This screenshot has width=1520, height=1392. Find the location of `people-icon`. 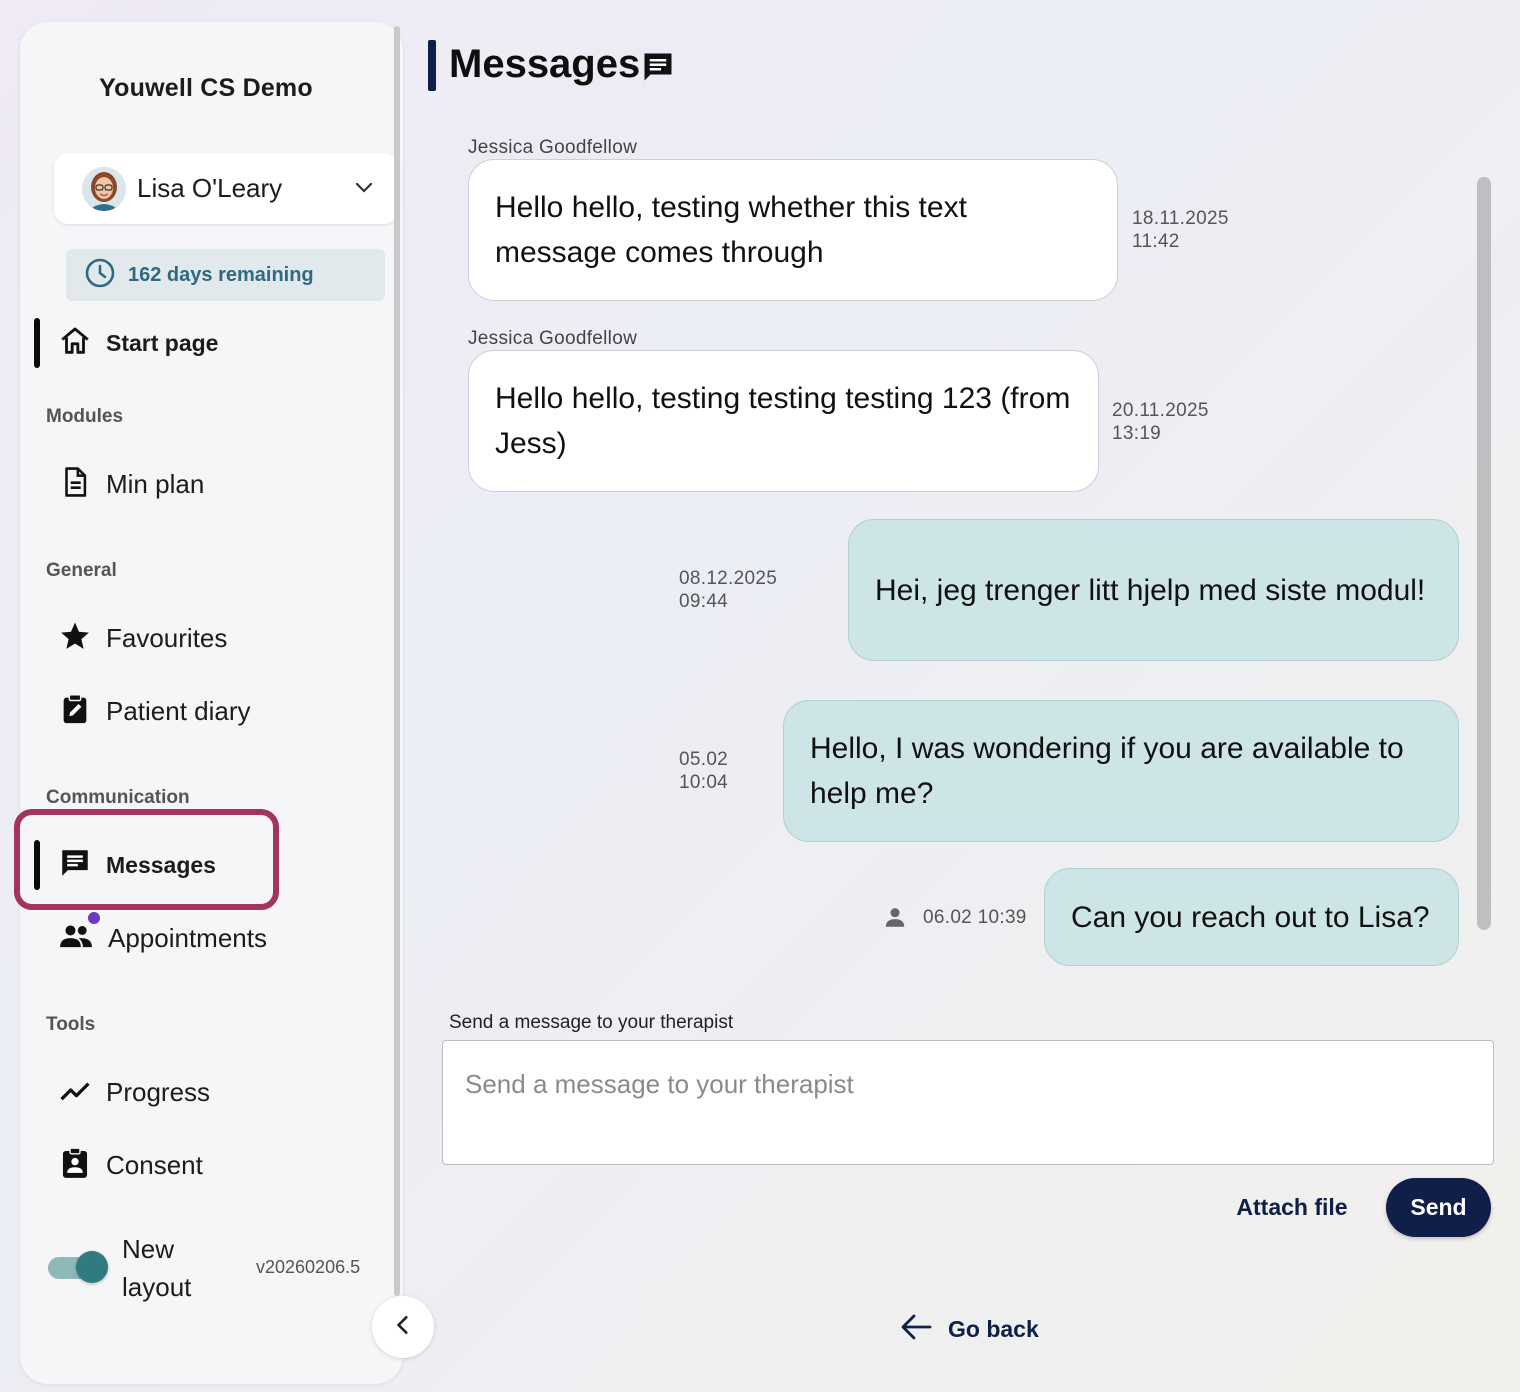

people-icon is located at coordinates (76, 938).